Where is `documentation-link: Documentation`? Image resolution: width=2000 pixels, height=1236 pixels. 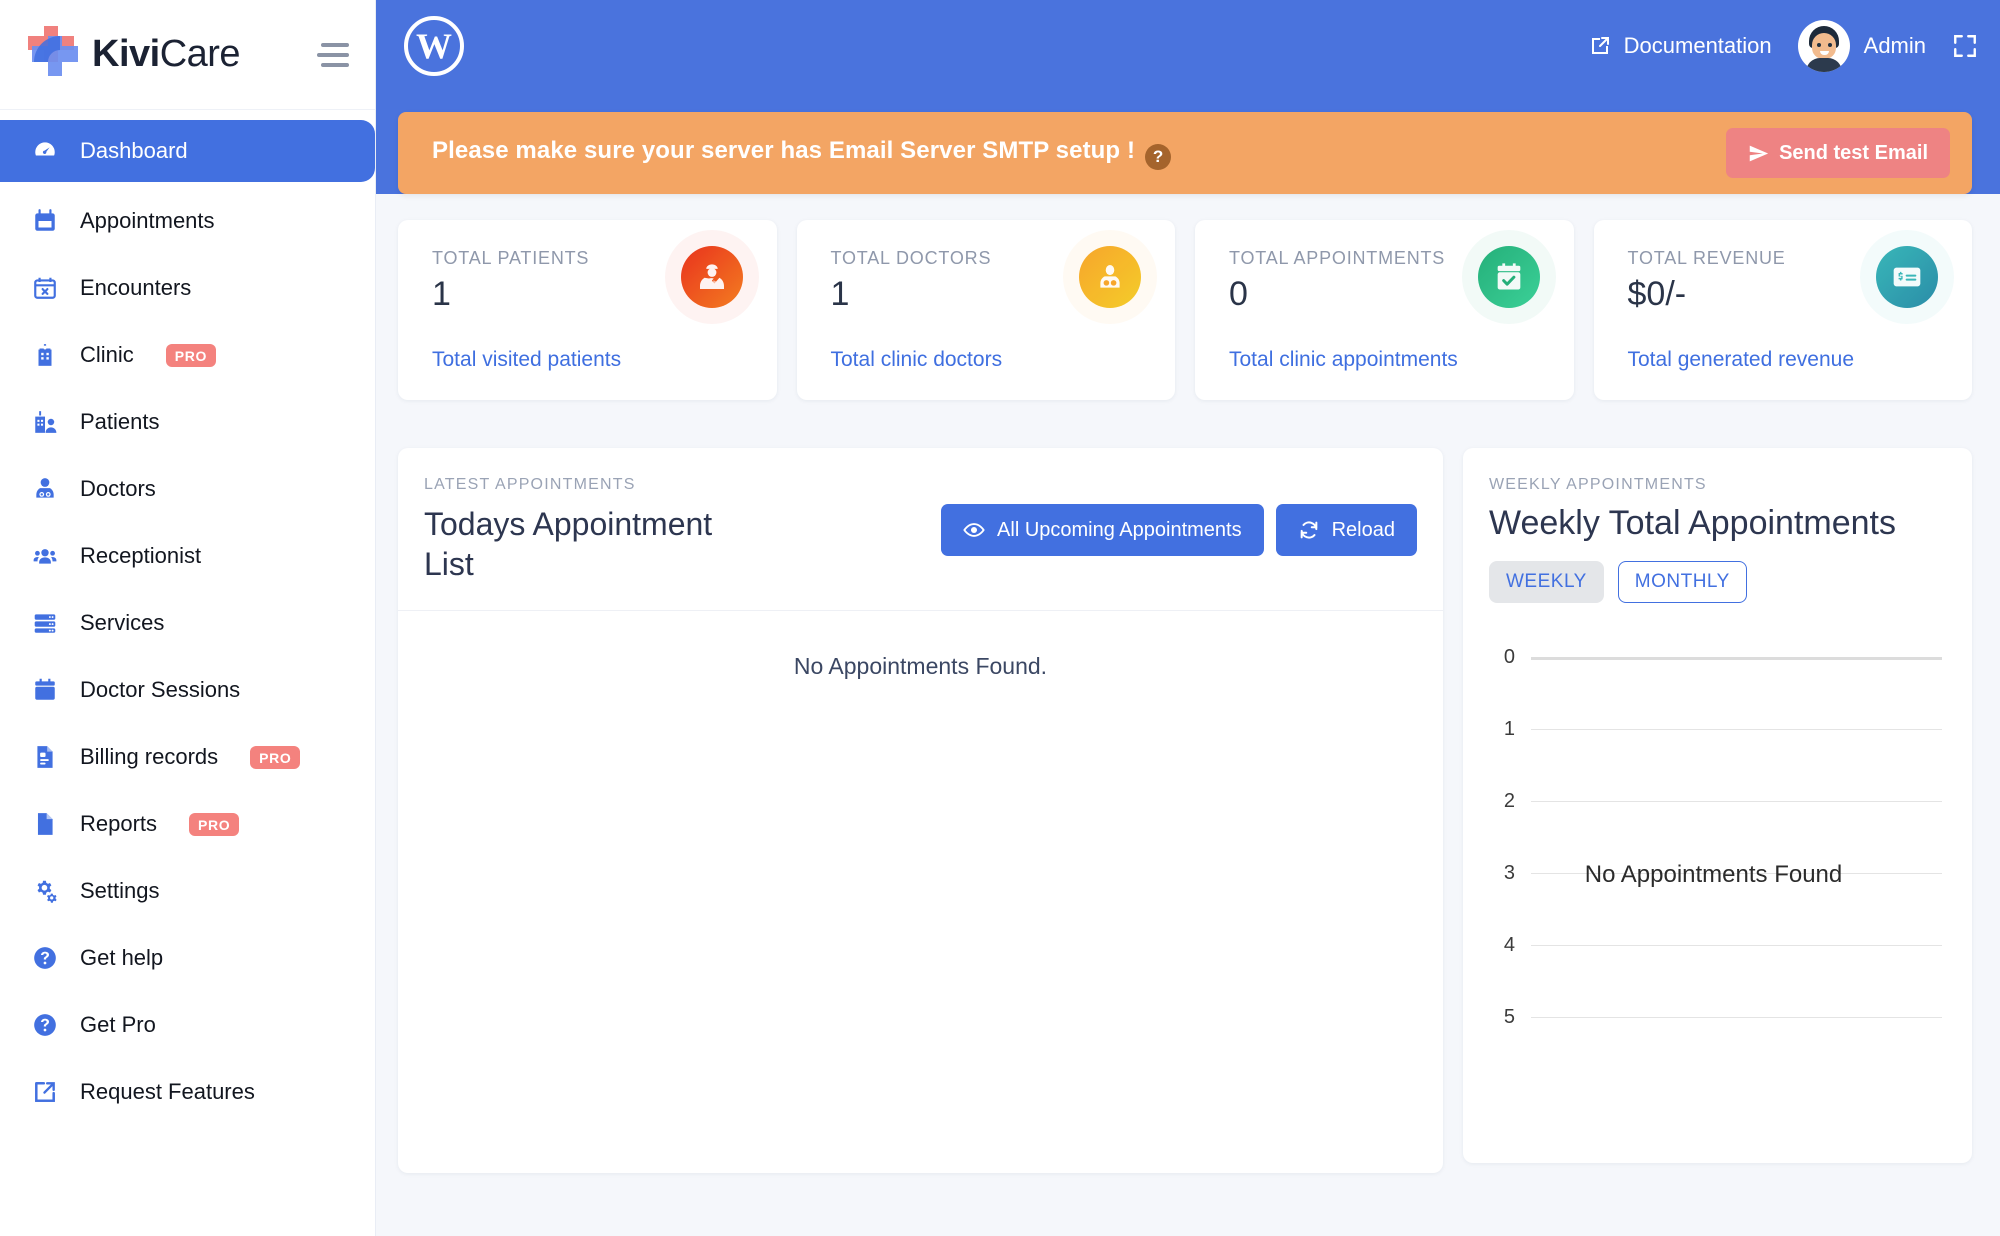
documentation-link: Documentation is located at coordinates (1680, 46).